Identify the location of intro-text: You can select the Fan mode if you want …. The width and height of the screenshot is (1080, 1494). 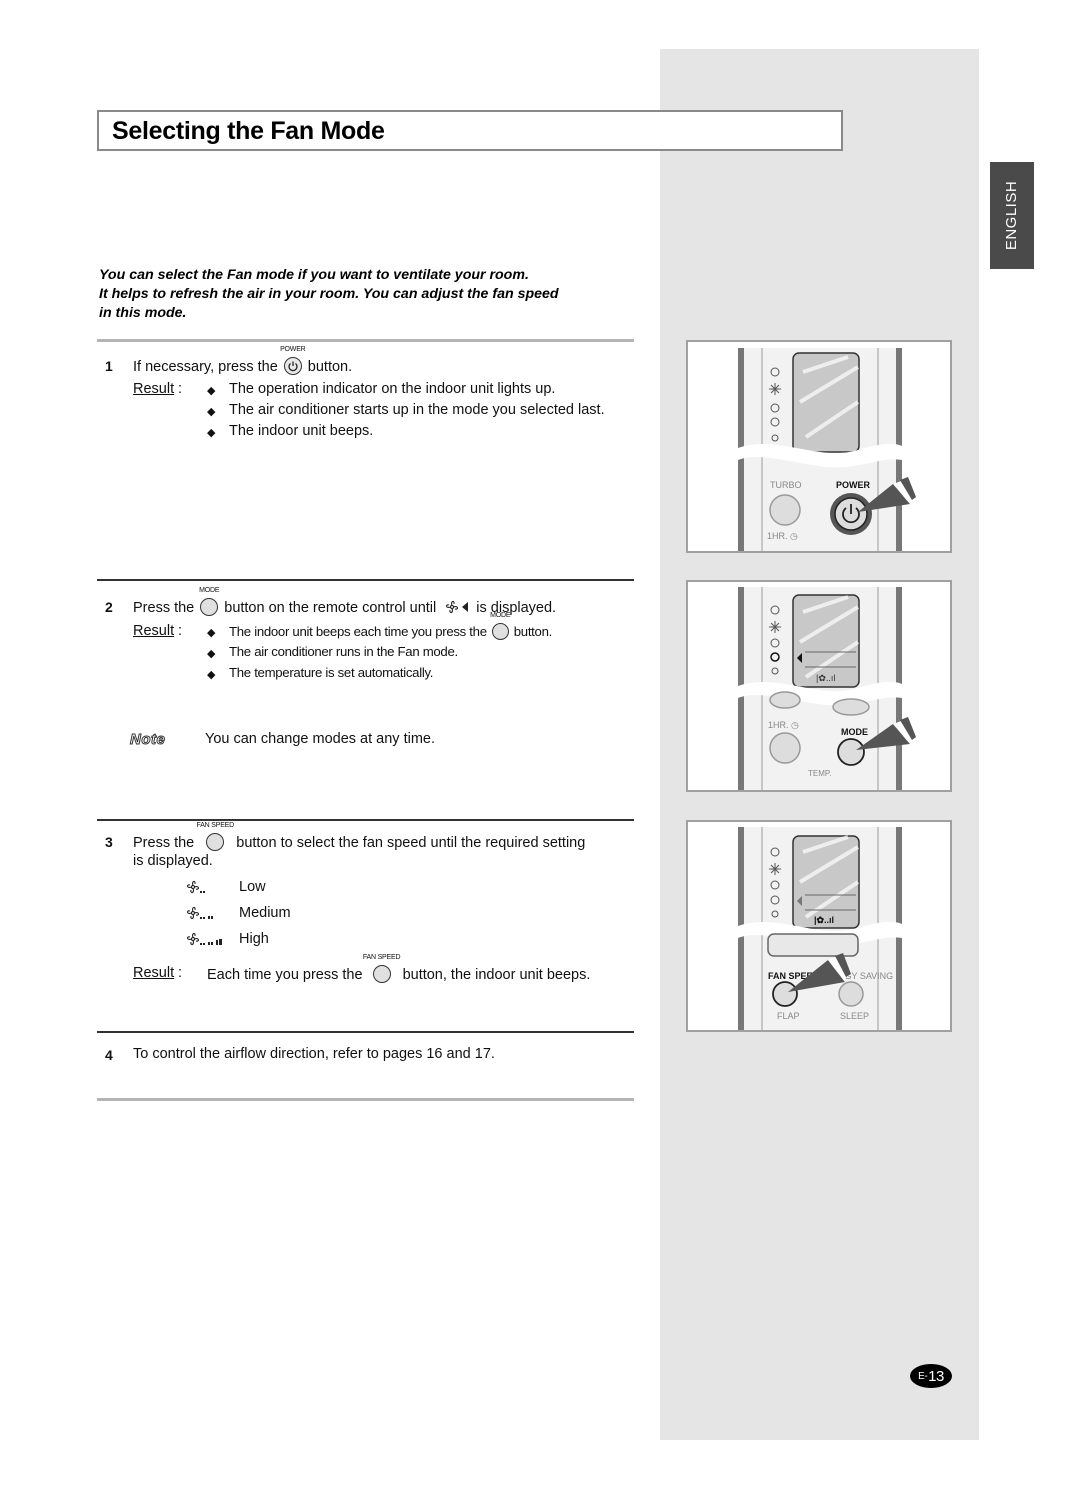
(369, 294).